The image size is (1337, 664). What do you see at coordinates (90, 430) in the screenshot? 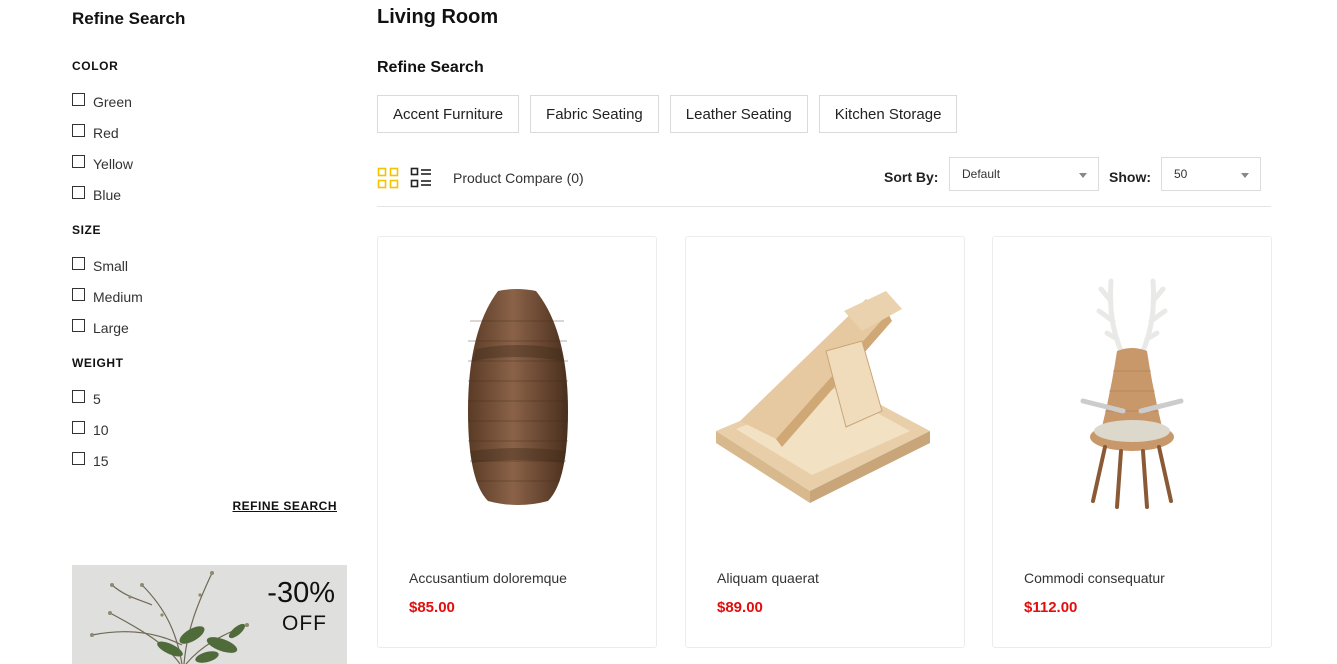
I see `filter-option-10: 10` at bounding box center [90, 430].